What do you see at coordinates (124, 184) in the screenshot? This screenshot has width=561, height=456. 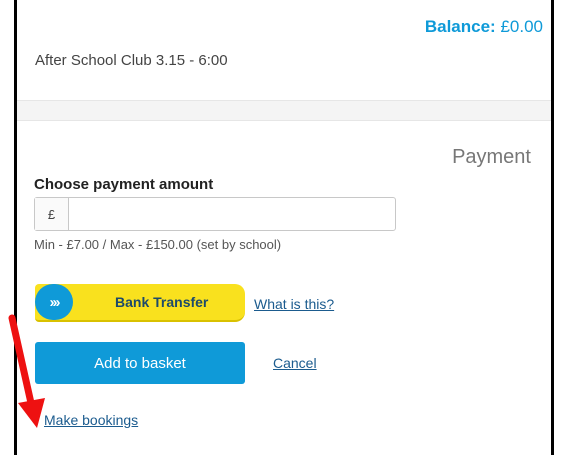 I see `payment-amount-label: Choose payment amount` at bounding box center [124, 184].